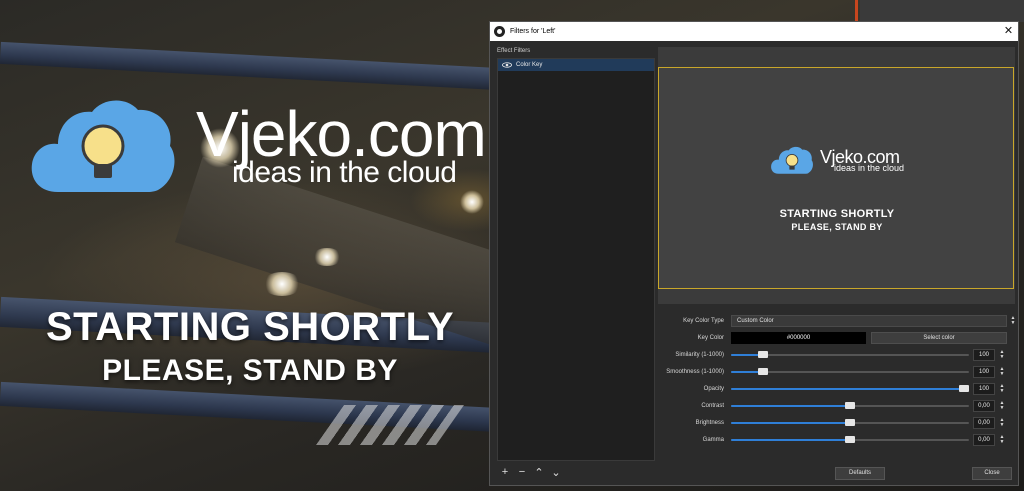  I want to click on street-light, so click(472, 202).